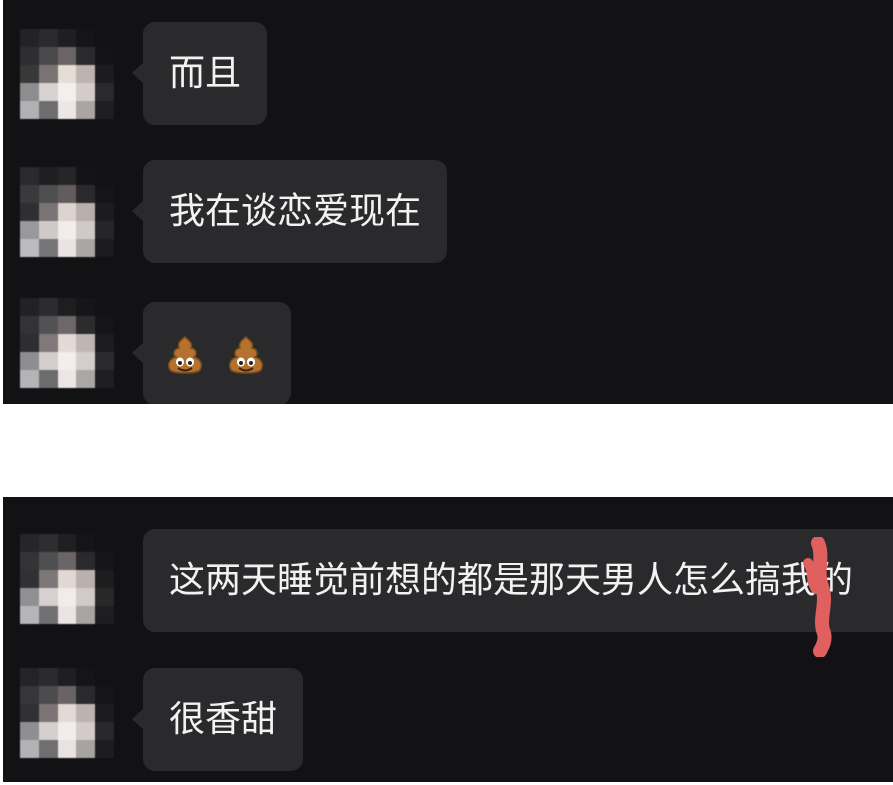  I want to click on message-bubble: 这两天睡觉前想的都是那天男人怎么搞我的, so click(518, 580).